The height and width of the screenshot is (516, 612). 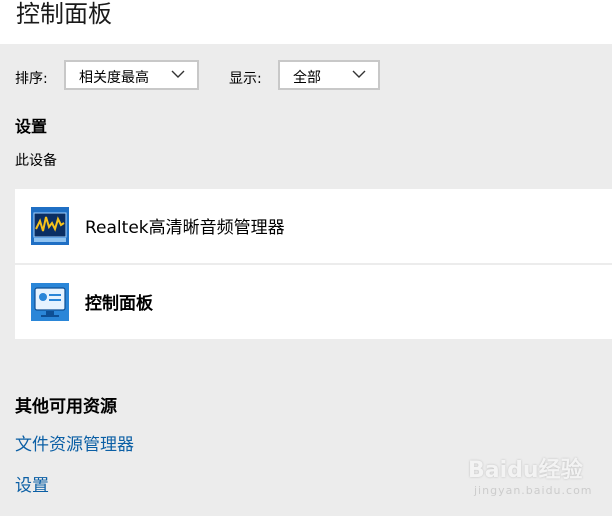 I want to click on settings-link: 设置, so click(x=32, y=483).